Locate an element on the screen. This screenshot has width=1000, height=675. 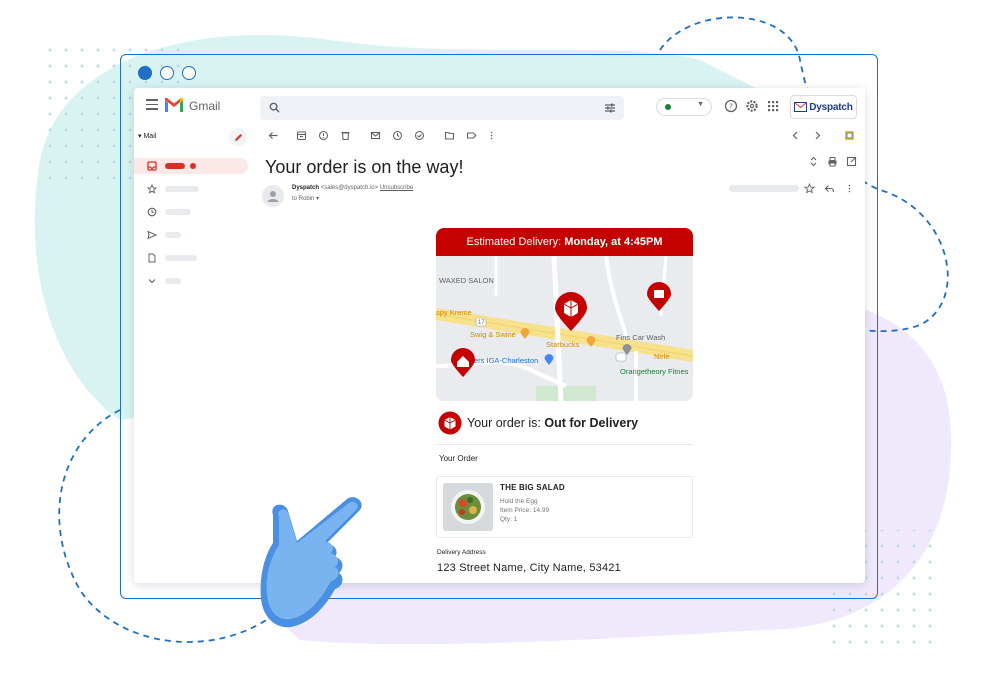
report-spam-icon is located at coordinates (323, 135).